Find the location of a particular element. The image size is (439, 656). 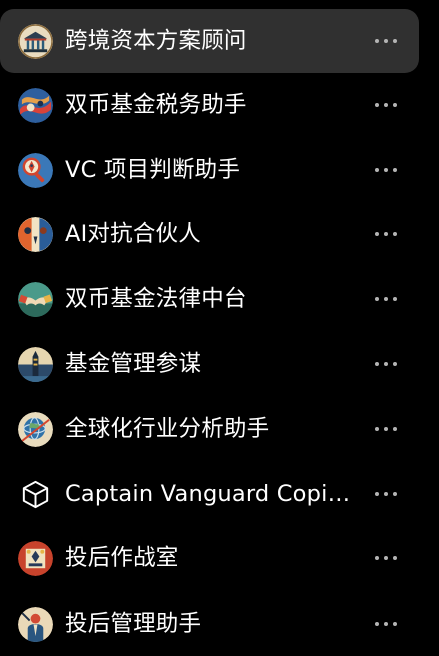

list-item-vc-judgment: VC 项目判断助手 is located at coordinates (209, 170).